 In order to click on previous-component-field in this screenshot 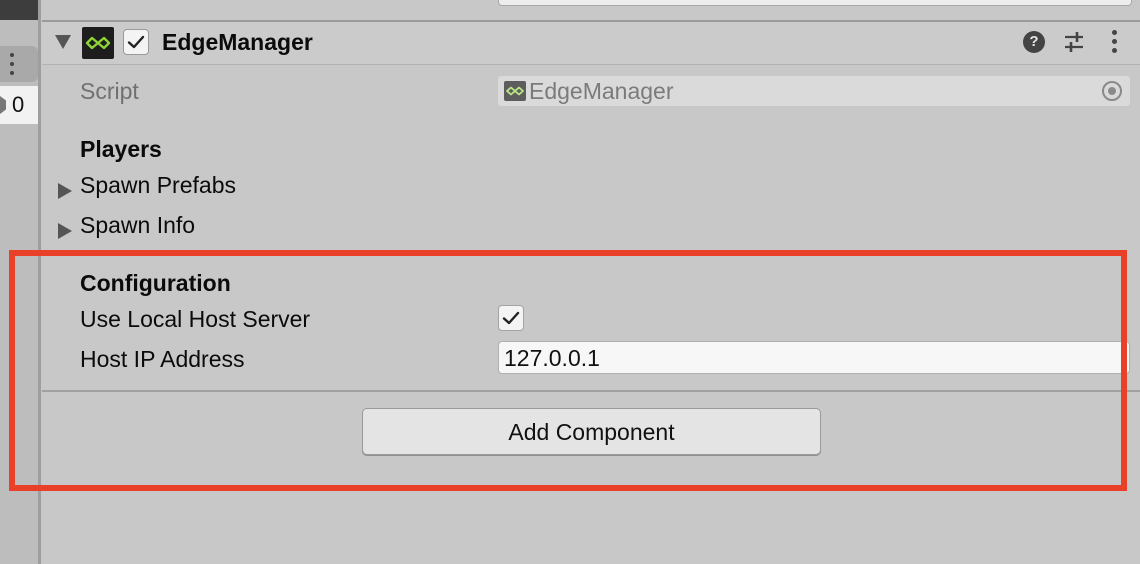, I will do `click(815, 3)`.